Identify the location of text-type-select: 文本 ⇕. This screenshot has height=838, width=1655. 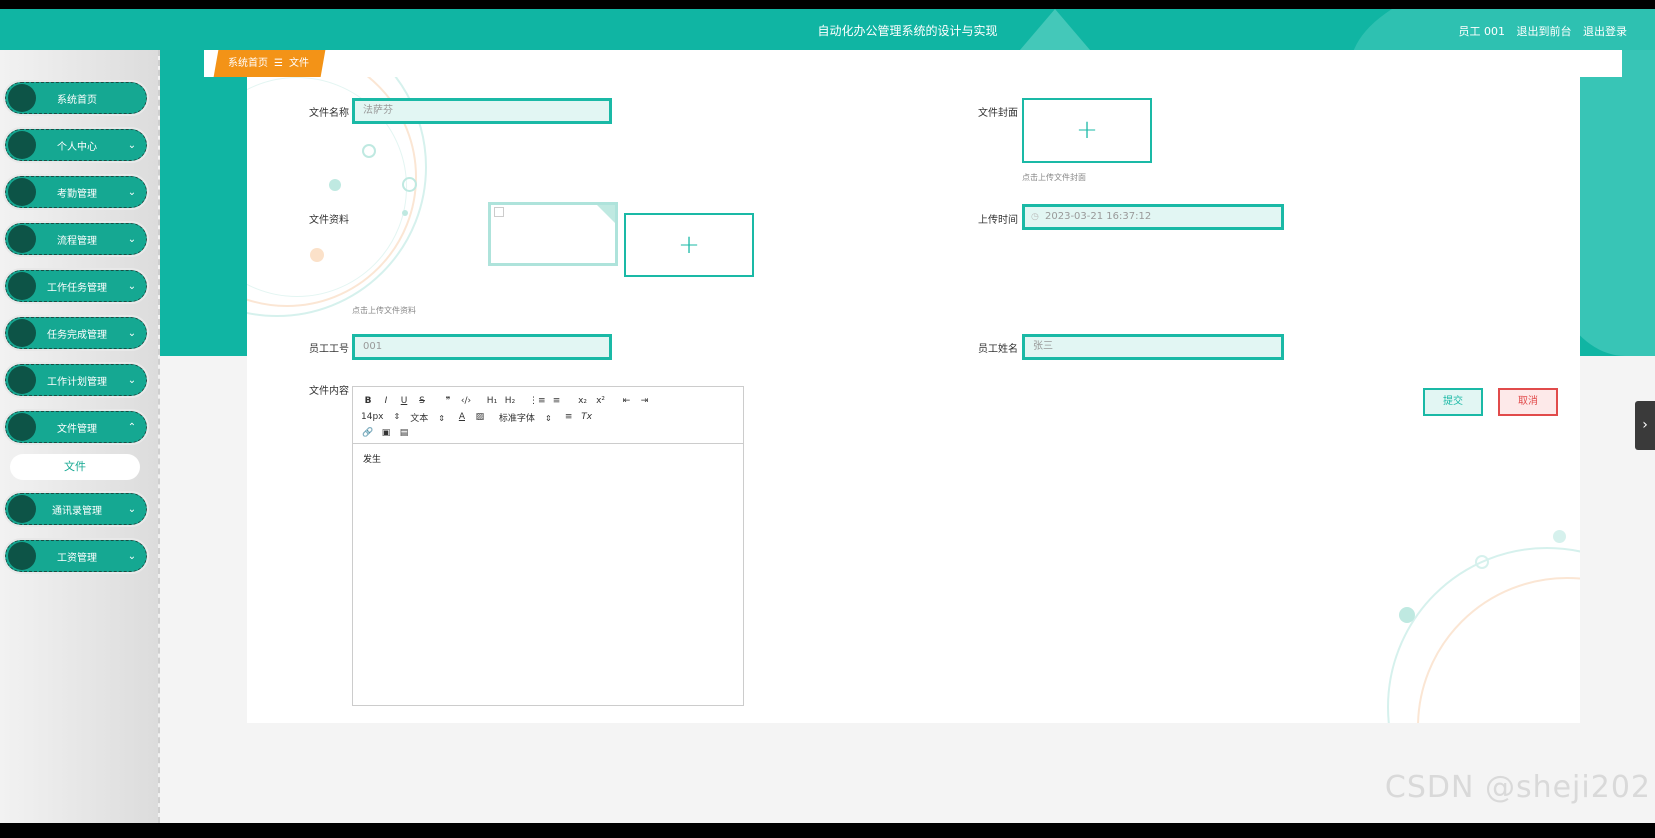
(427, 417).